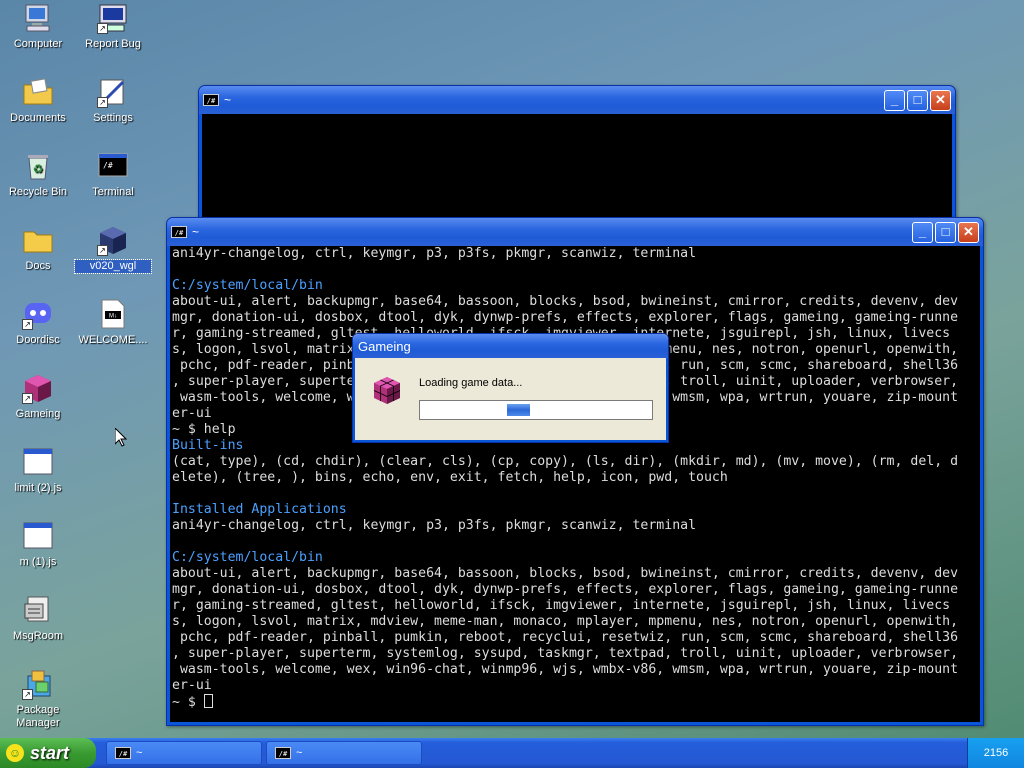 The height and width of the screenshot is (768, 1024). What do you see at coordinates (113, 240) in the screenshot?
I see `cube-icon: ↗` at bounding box center [113, 240].